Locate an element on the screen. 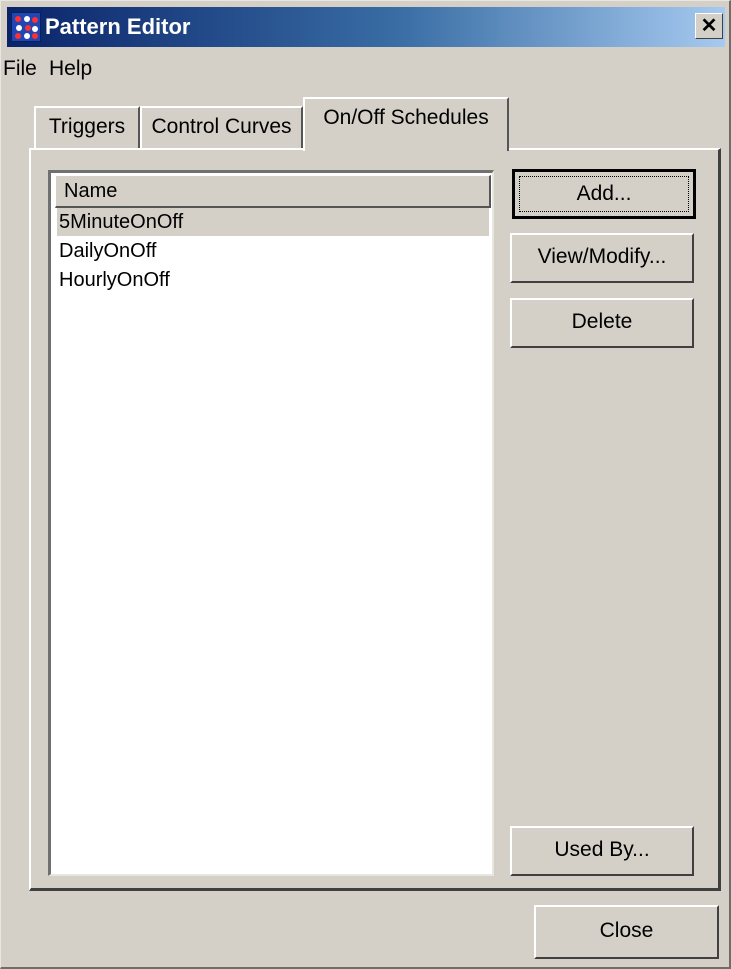 The width and height of the screenshot is (731, 969). close-button: Close is located at coordinates (626, 932).